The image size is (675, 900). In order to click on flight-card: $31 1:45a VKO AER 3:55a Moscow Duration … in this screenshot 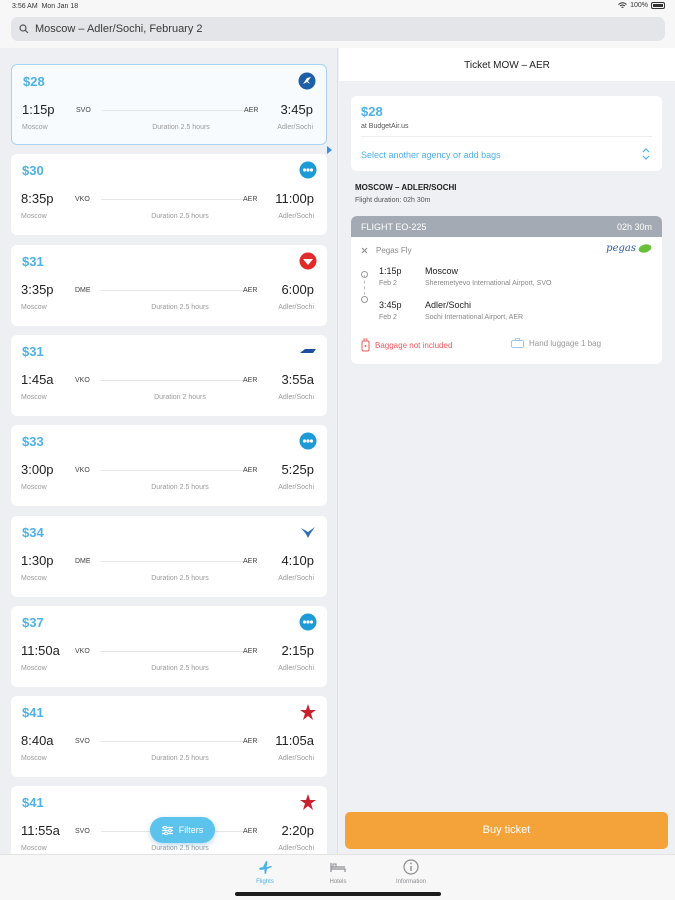, I will do `click(169, 375)`.